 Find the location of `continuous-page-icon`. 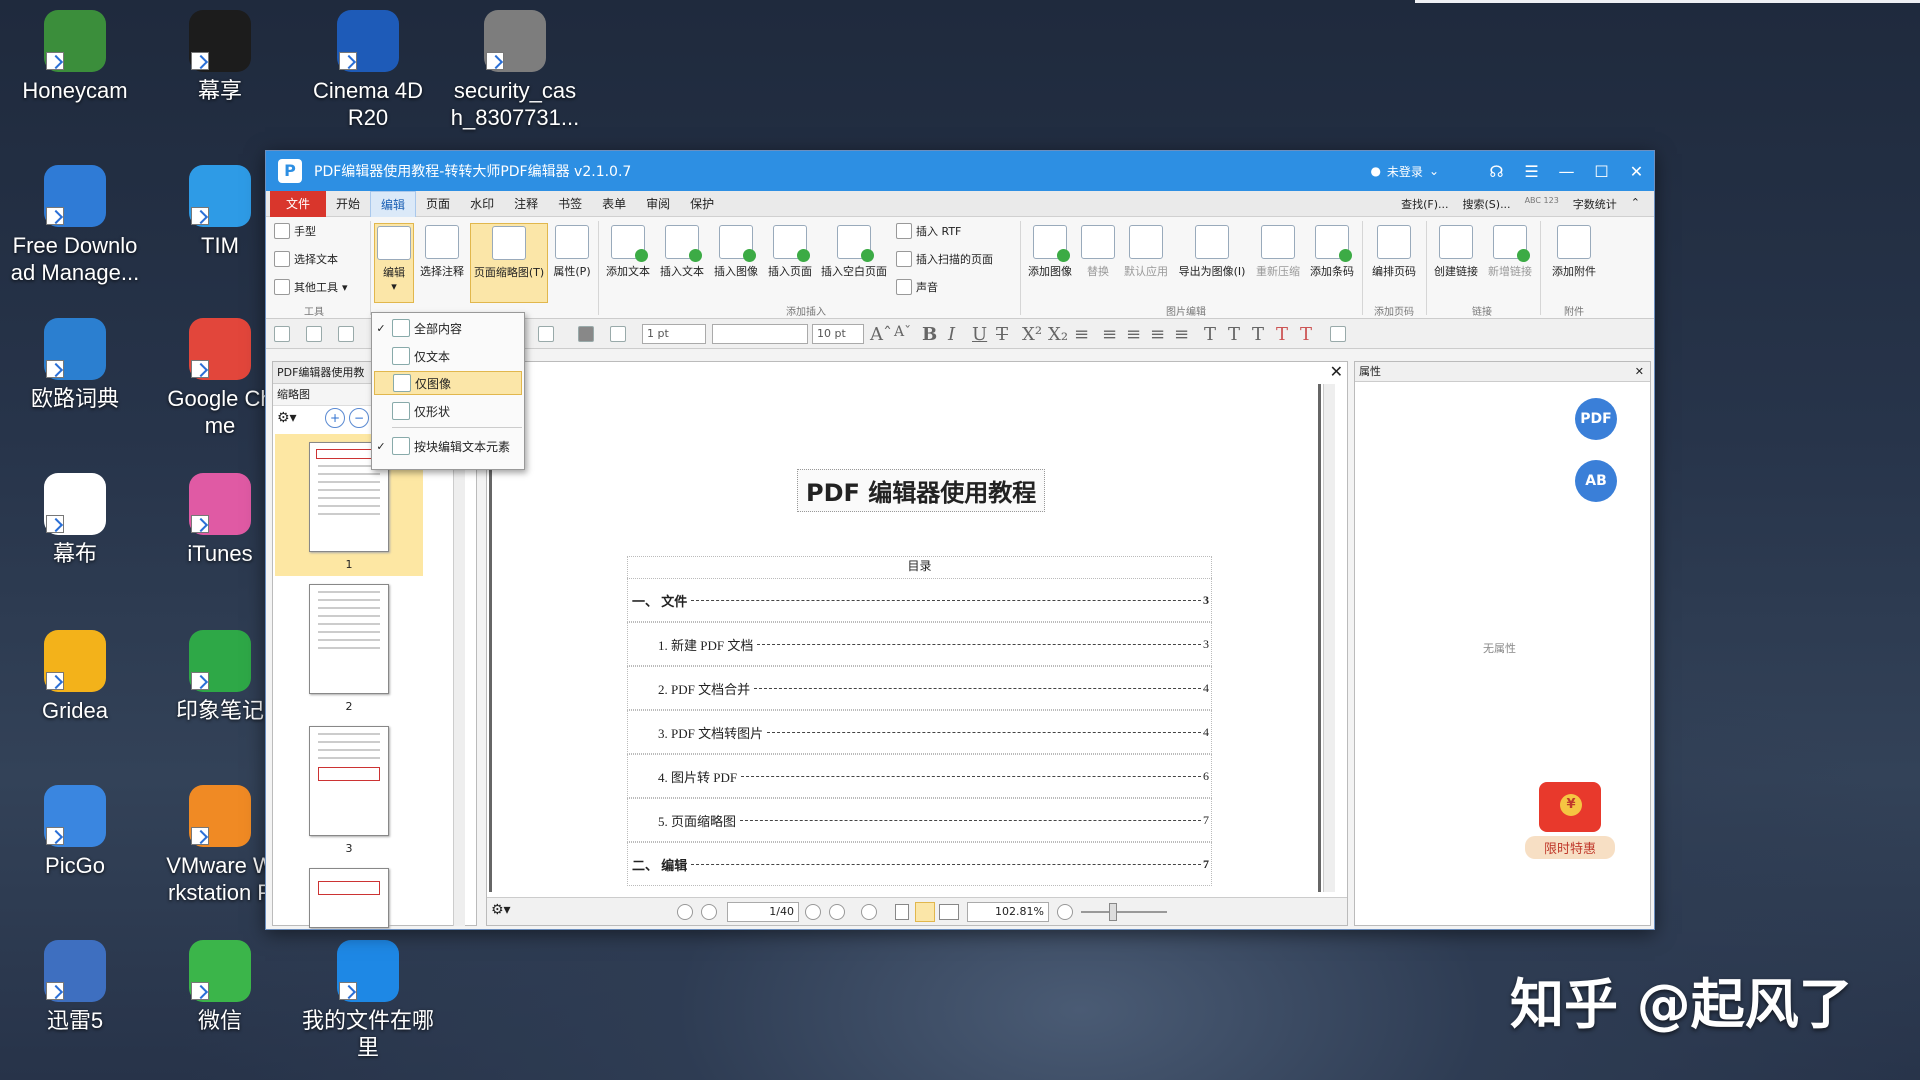

continuous-page-icon is located at coordinates (925, 912).